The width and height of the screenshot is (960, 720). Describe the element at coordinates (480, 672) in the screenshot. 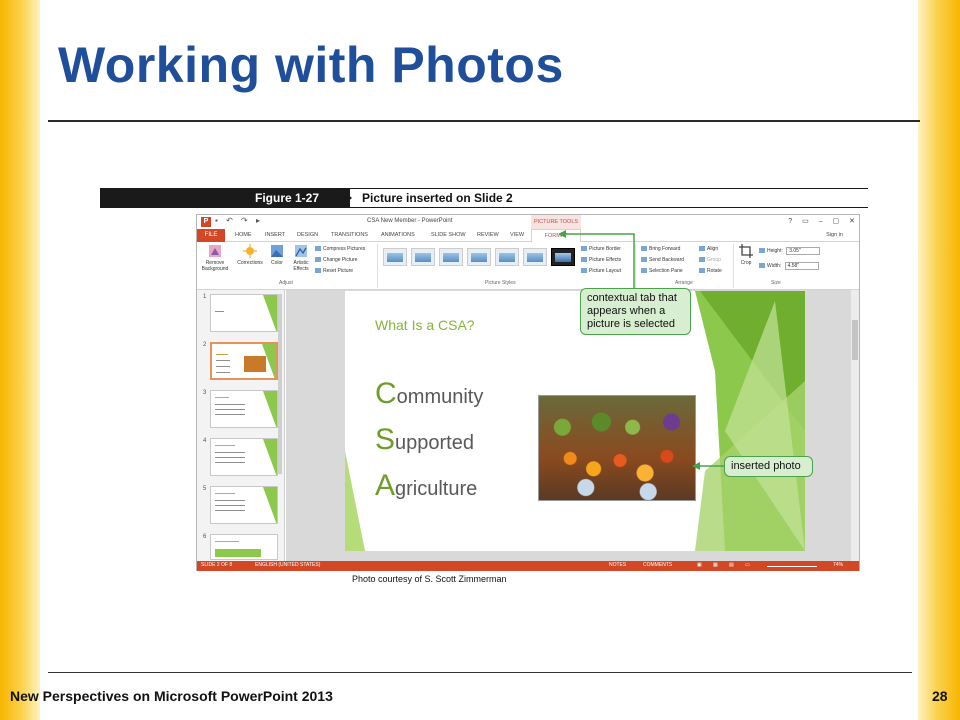

I see `footer-divider` at that location.